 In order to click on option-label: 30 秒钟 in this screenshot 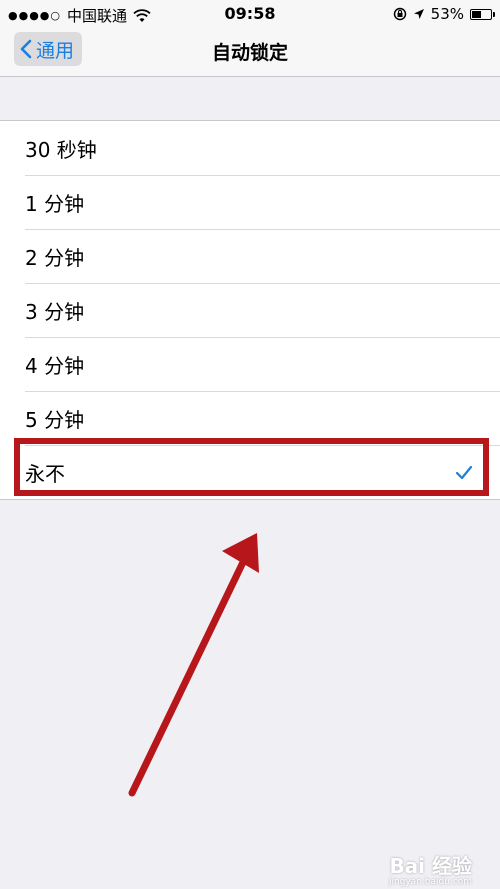, I will do `click(61, 149)`.